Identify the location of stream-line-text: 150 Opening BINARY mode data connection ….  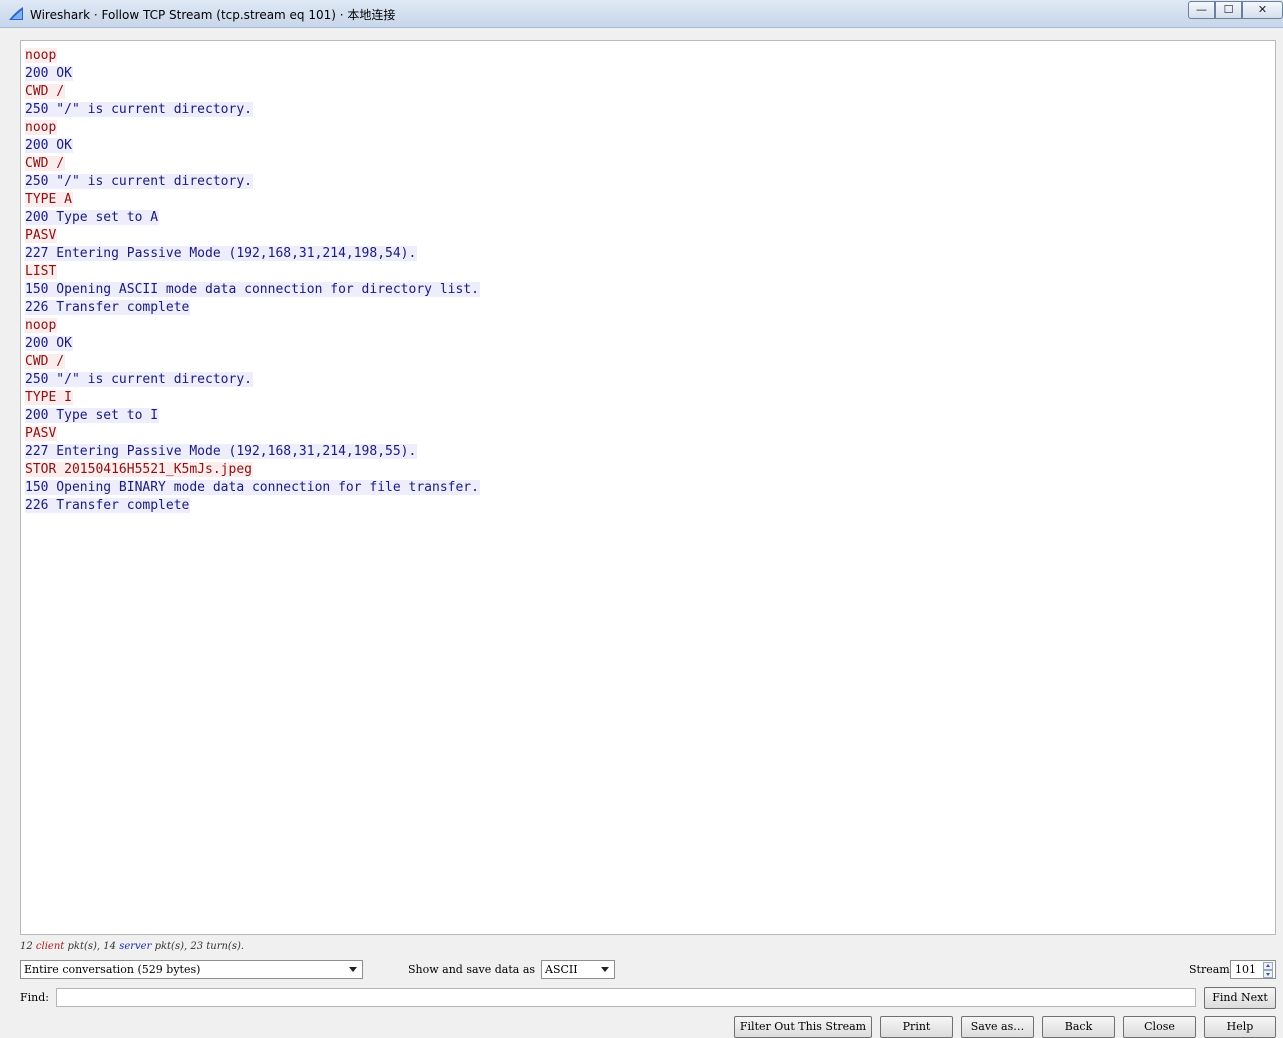
(252, 487).